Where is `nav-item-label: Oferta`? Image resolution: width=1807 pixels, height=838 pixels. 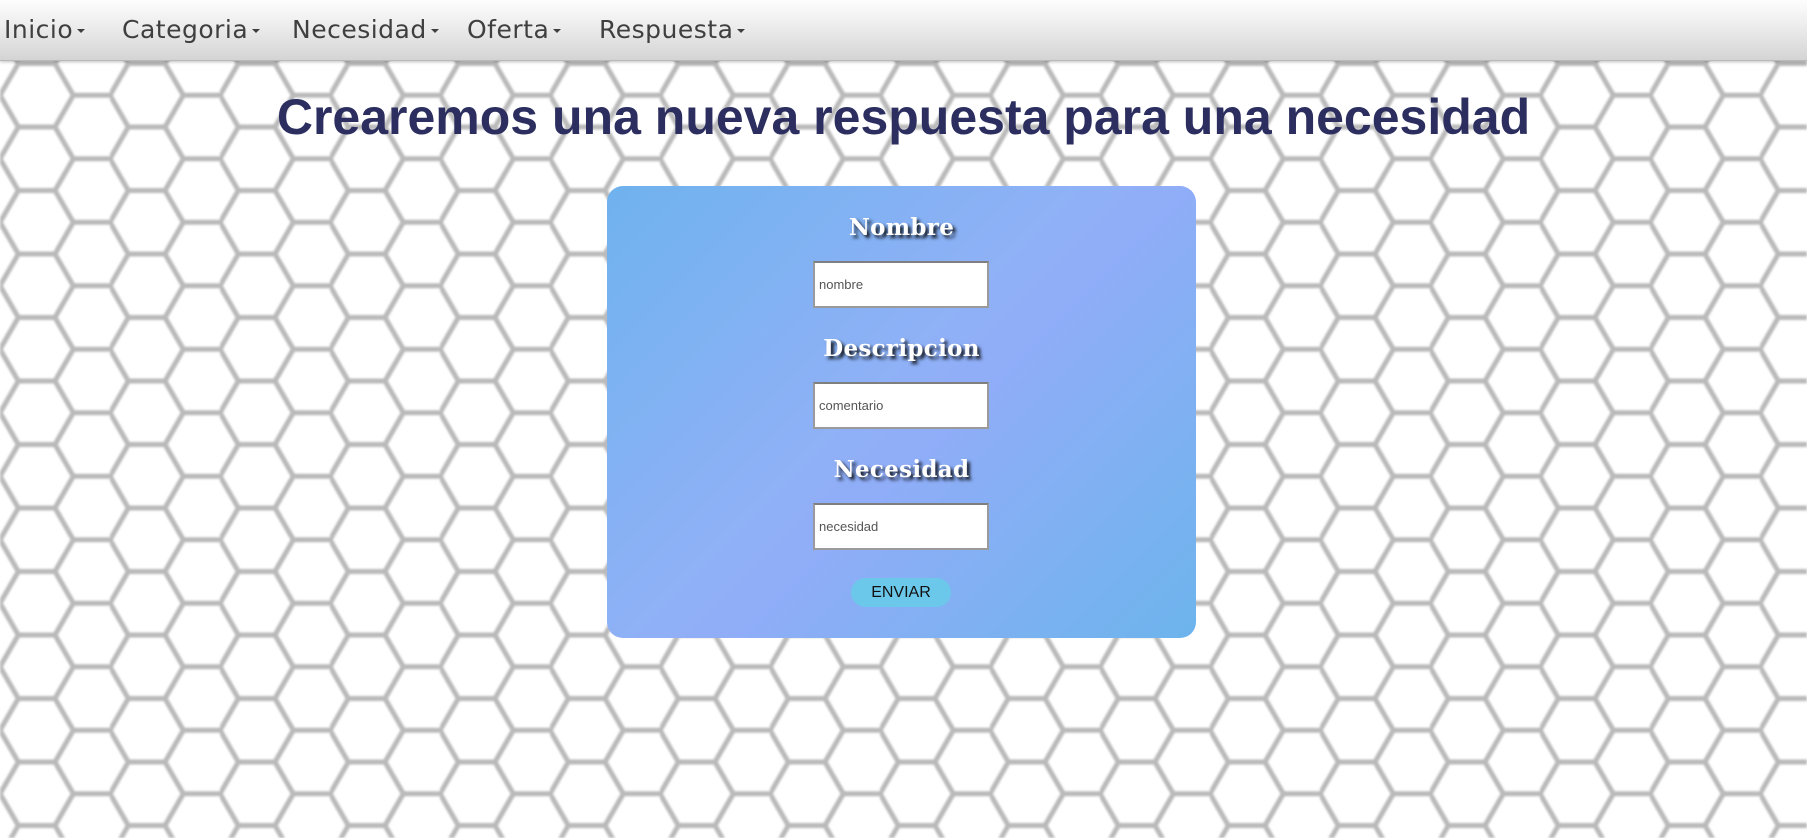 nav-item-label: Oferta is located at coordinates (508, 29).